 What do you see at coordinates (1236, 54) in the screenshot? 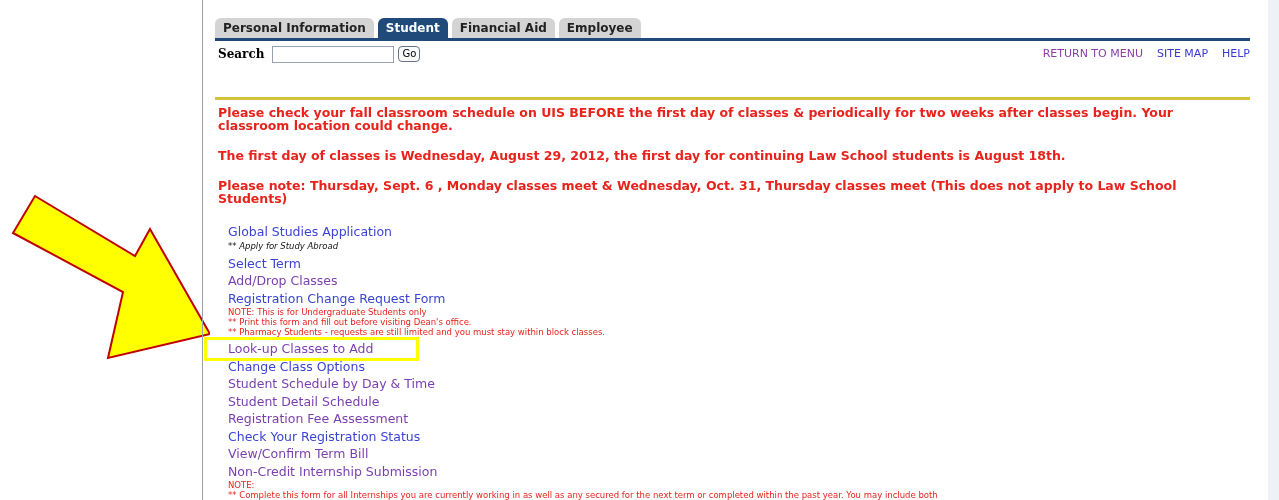
I see `nav-link: HELP` at bounding box center [1236, 54].